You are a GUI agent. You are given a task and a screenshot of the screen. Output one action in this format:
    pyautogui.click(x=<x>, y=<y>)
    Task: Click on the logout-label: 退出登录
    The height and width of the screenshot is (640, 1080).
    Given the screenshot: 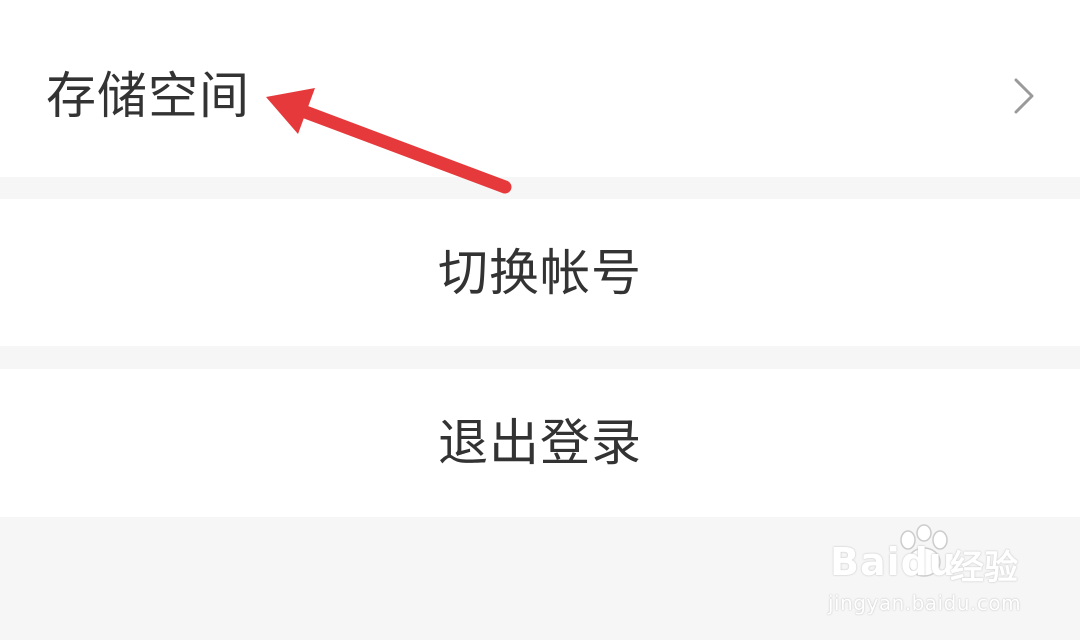 What is the action you would take?
    pyautogui.click(x=540, y=443)
    